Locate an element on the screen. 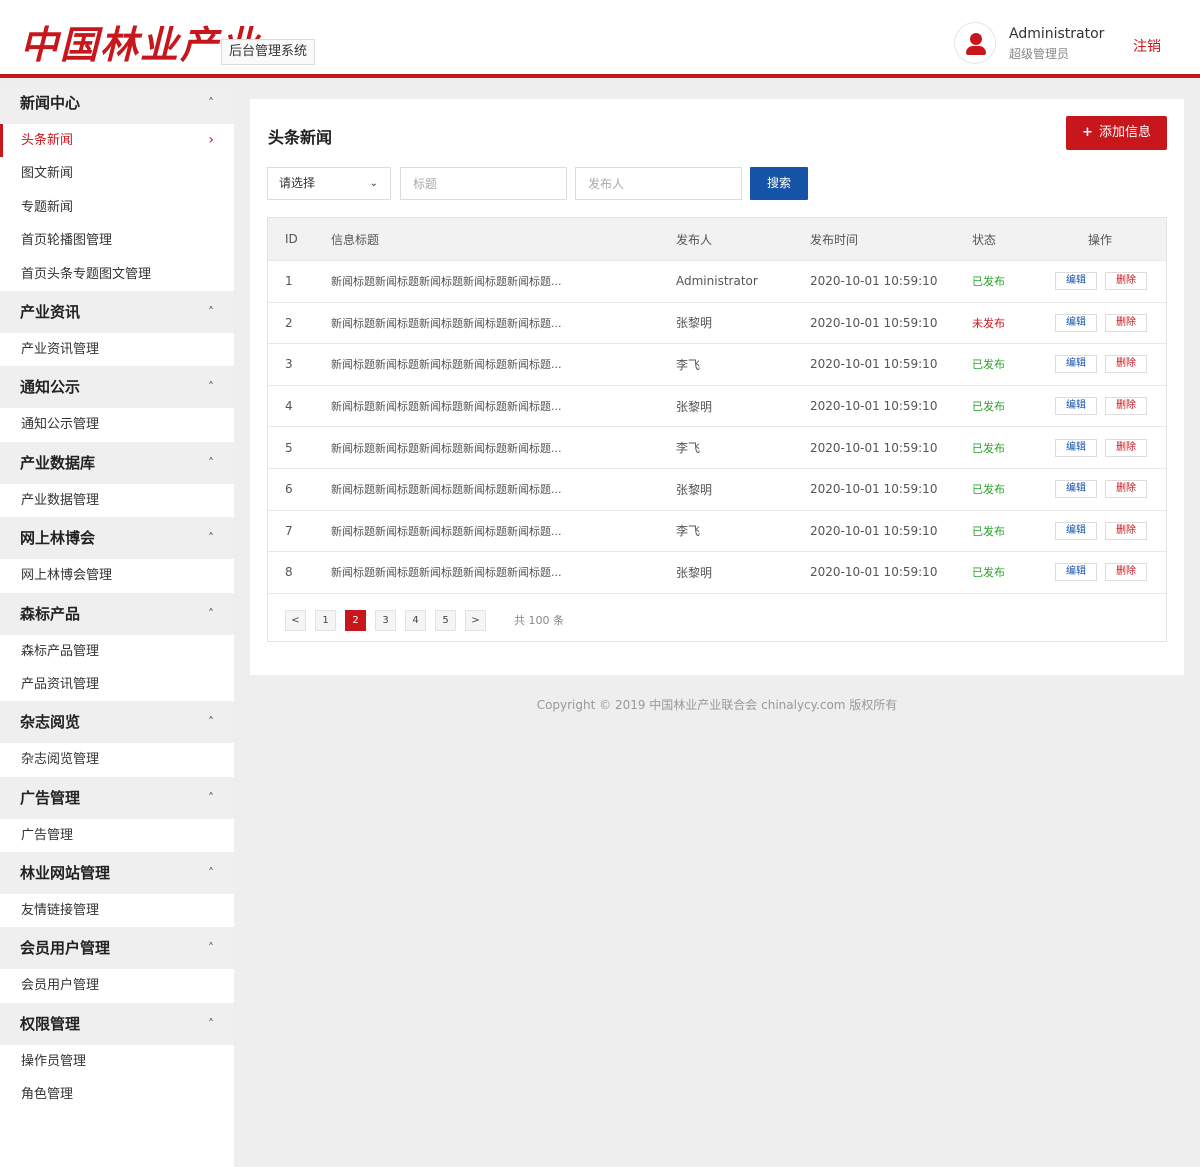  sidebar-group-header: 森标产品 ˄ is located at coordinates (117, 613).